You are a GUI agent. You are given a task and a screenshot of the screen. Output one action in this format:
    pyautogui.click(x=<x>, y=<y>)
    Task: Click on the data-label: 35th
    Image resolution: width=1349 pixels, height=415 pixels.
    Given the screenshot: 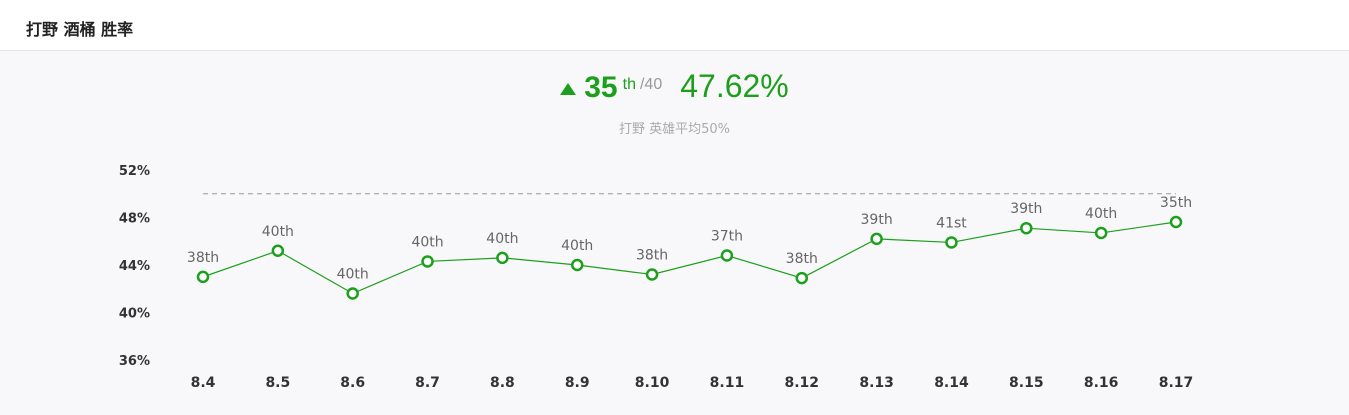 What is the action you would take?
    pyautogui.click(x=1176, y=203)
    